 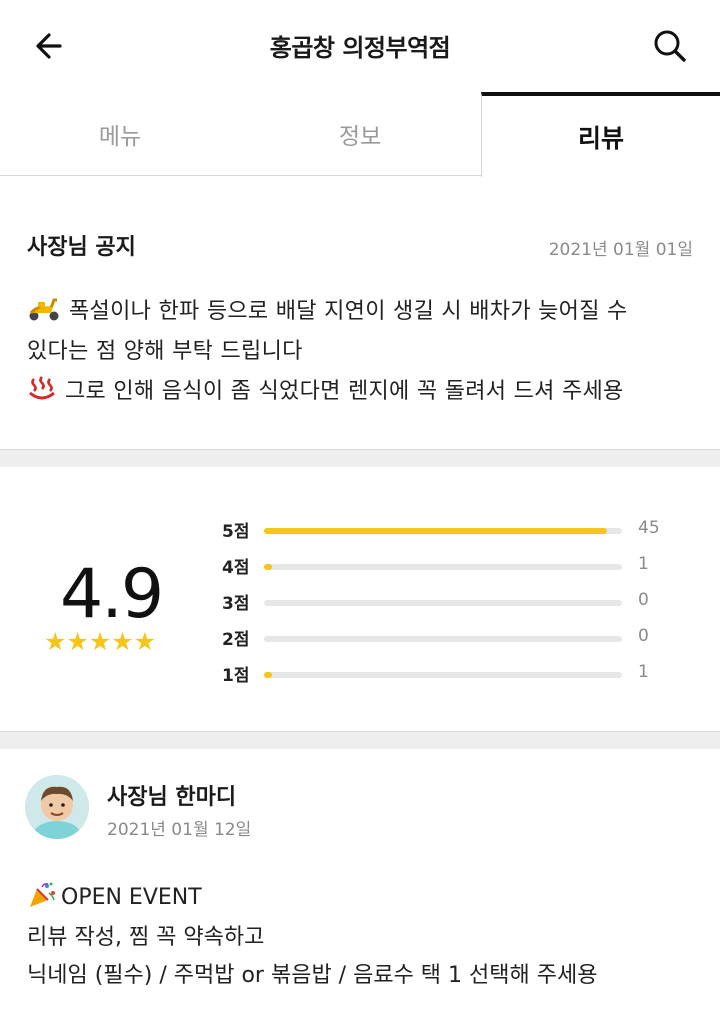 I want to click on notice-line-text: 폭설이나 한파 등으로 배달 지연이 생길 시 배차가 늦어질 수, so click(x=348, y=311).